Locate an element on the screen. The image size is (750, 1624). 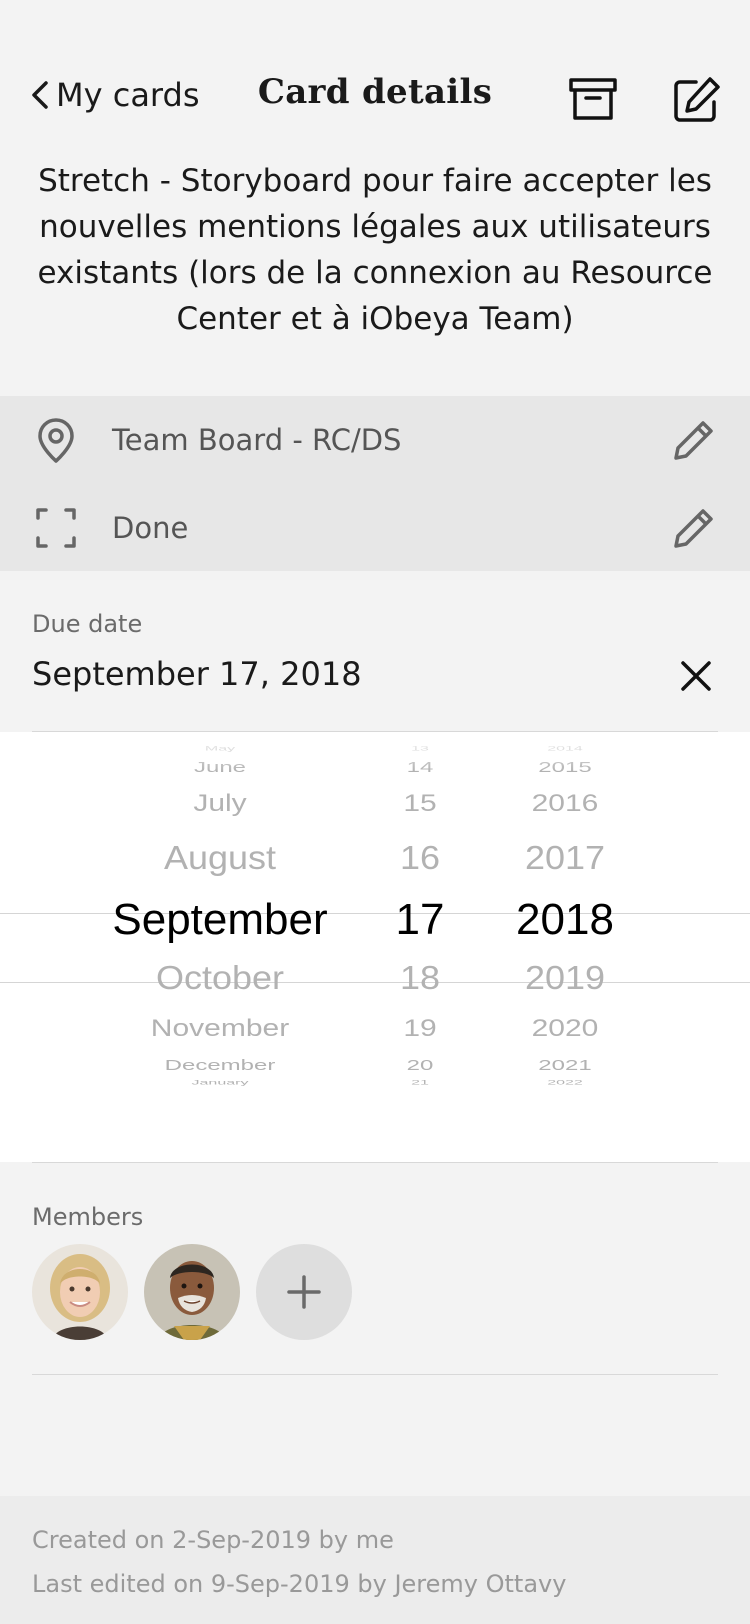
picker-year-option: 2020 is located at coordinates (565, 1028).